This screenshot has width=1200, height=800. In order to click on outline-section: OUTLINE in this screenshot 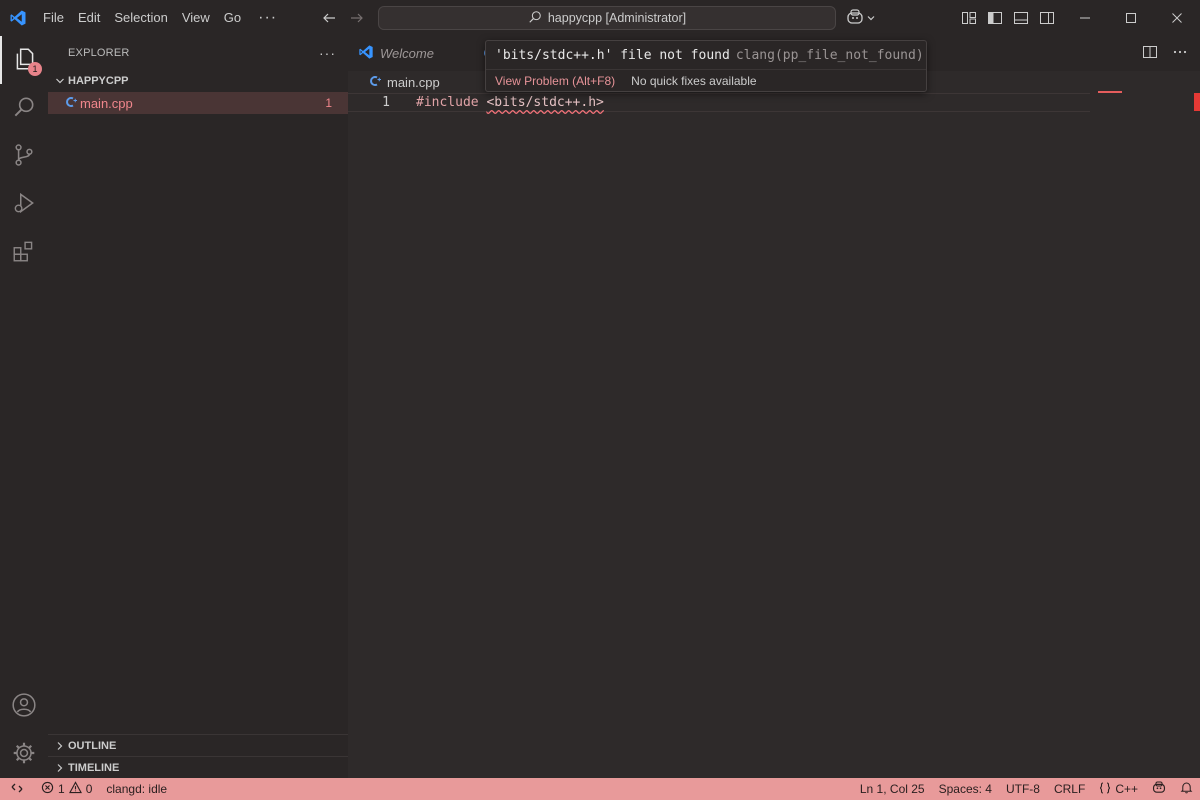, I will do `click(198, 745)`.